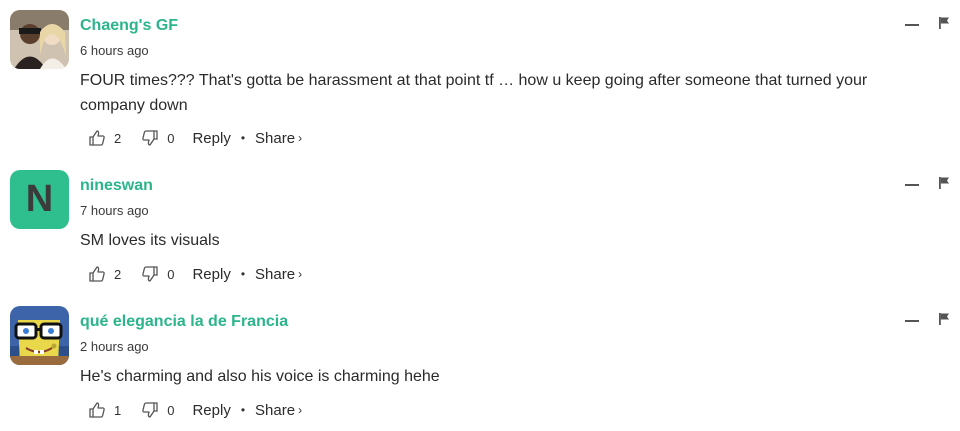 This screenshot has height=431, width=960. I want to click on avatar: N, so click(39, 199).